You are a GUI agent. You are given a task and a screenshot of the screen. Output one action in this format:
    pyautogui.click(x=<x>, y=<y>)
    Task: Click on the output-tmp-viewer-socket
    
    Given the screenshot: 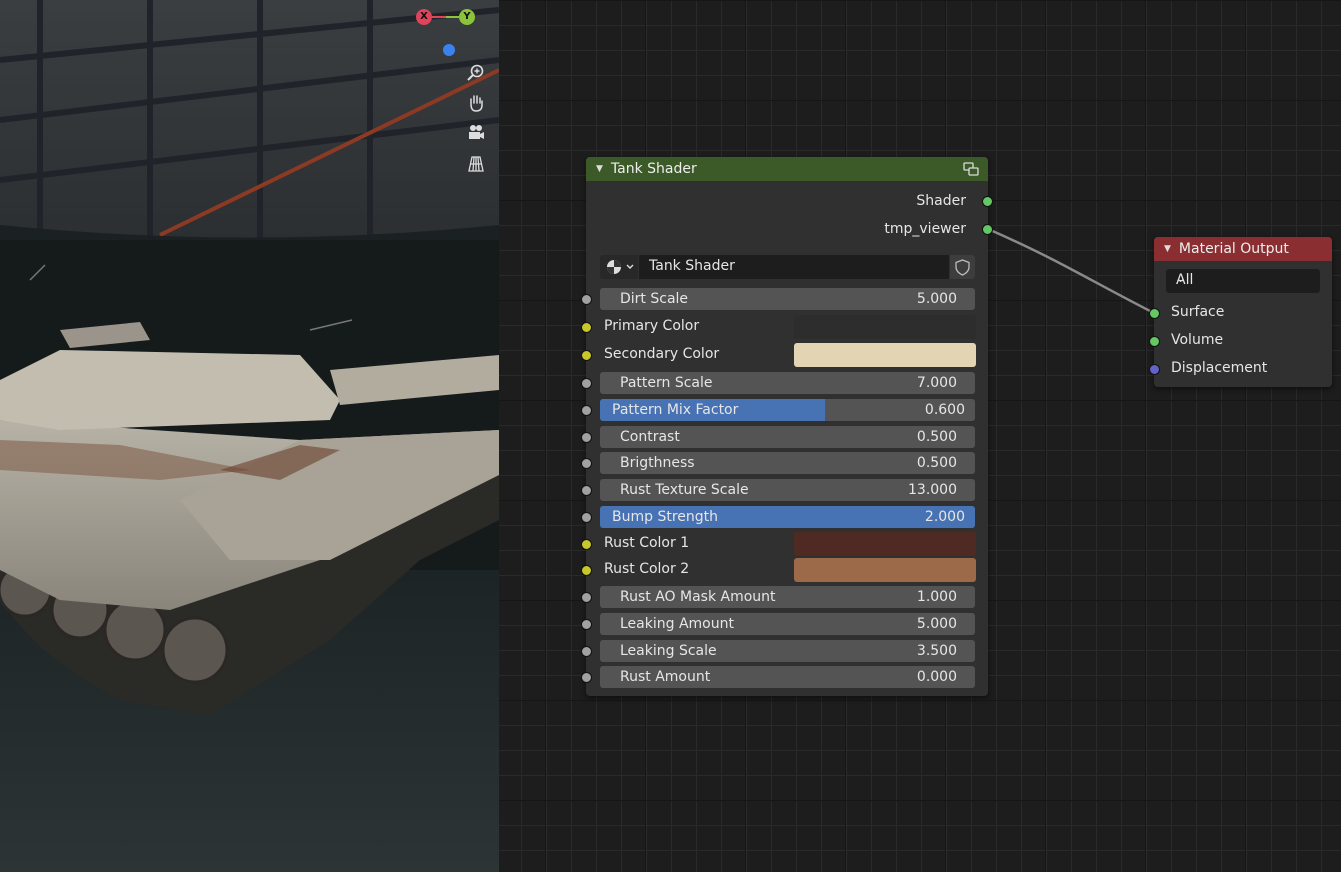 What is the action you would take?
    pyautogui.click(x=987, y=229)
    